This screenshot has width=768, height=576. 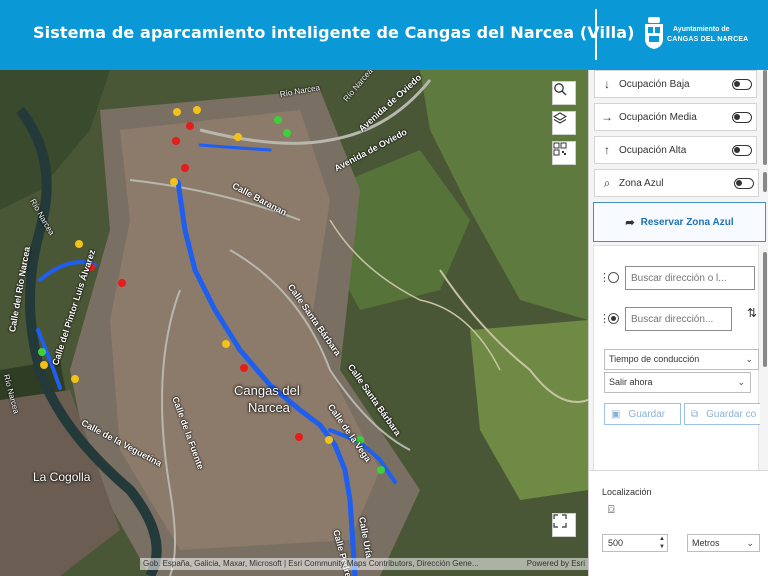 I want to click on municipality-logo: Ayuntamiento de CANGAS DEL NARCEA, so click(x=703, y=35).